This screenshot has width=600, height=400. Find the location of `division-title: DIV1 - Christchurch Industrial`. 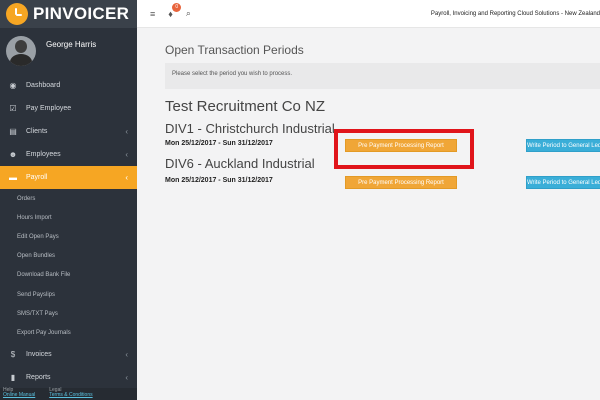

division-title: DIV1 - Christchurch Industrial is located at coordinates (250, 128).